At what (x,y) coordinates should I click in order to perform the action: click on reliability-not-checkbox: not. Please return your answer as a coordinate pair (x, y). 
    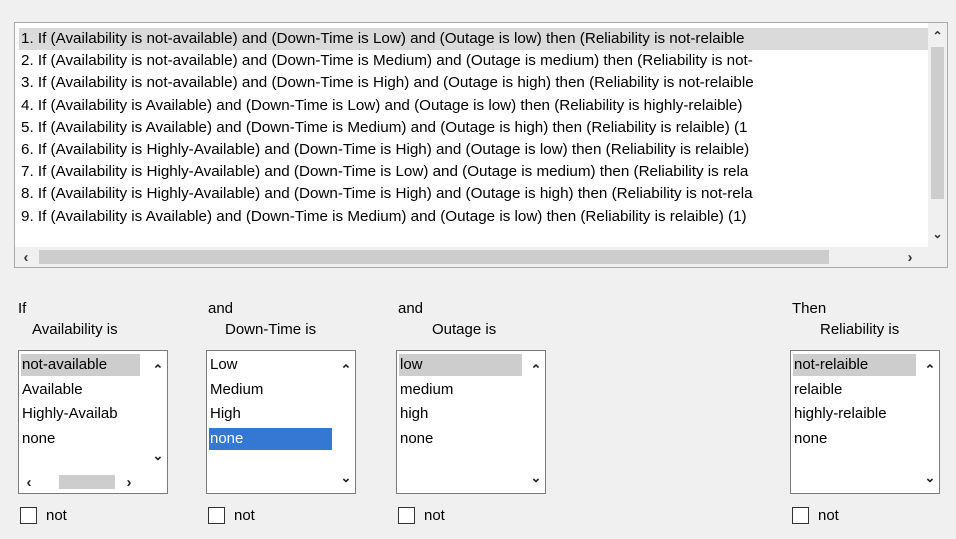
    Looking at the image, I should click on (815, 515).